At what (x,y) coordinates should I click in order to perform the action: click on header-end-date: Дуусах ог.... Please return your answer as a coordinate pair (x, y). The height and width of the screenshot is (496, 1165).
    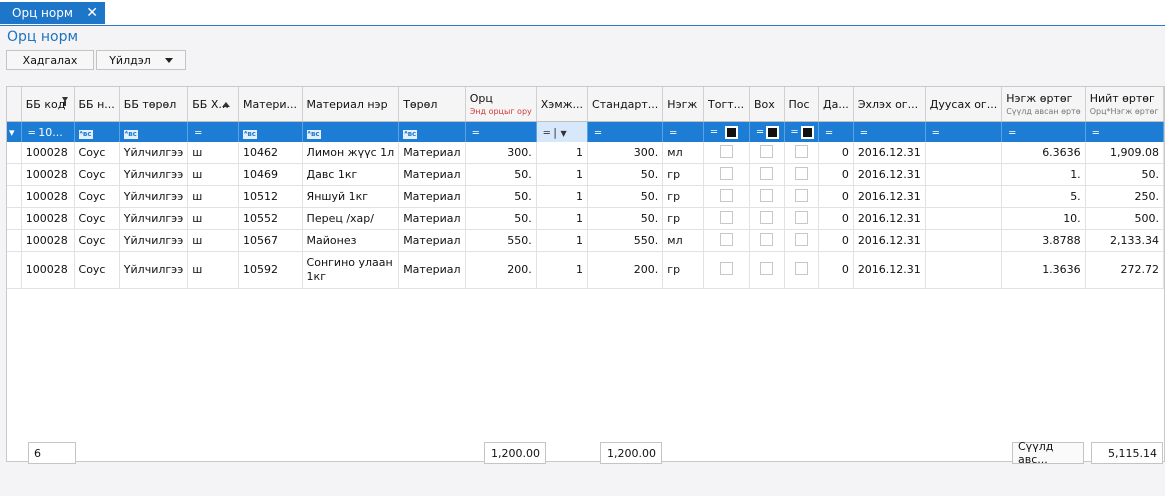
    Looking at the image, I should click on (964, 104).